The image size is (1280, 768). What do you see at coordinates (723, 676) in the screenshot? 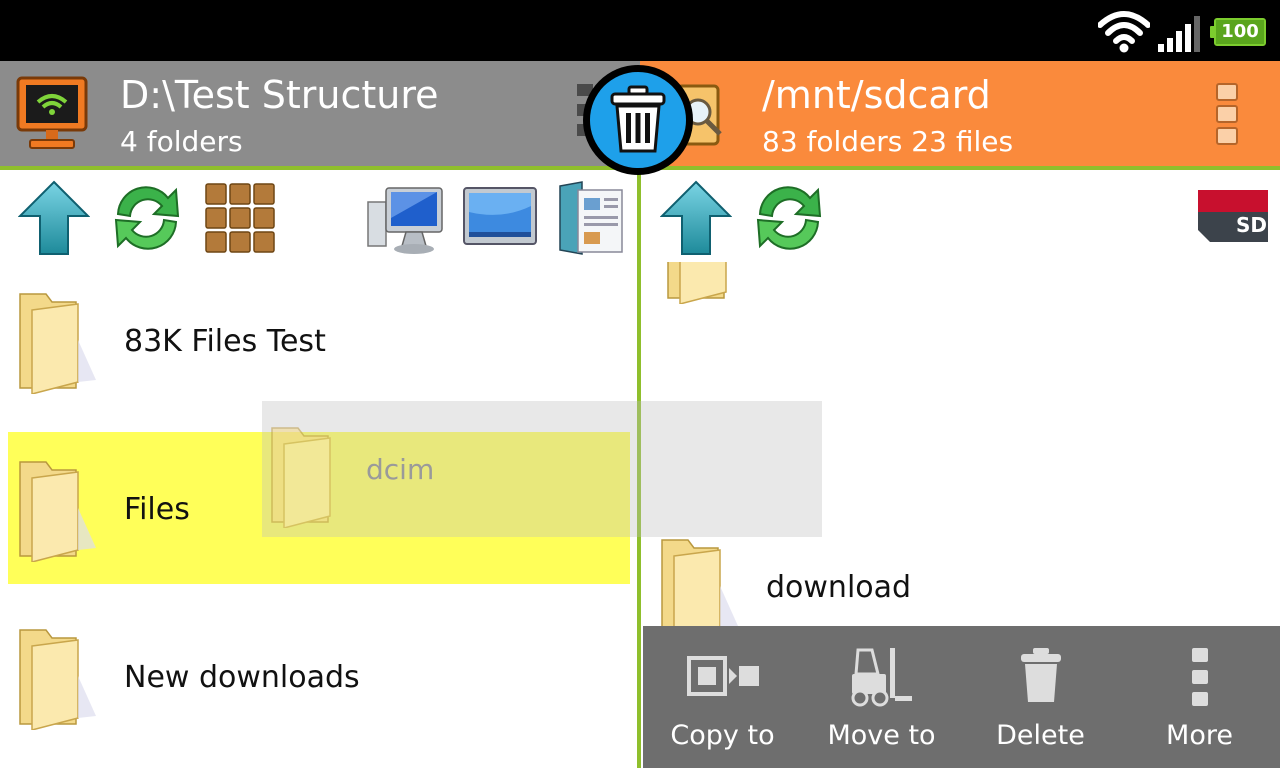
I see `copy-to-icon` at bounding box center [723, 676].